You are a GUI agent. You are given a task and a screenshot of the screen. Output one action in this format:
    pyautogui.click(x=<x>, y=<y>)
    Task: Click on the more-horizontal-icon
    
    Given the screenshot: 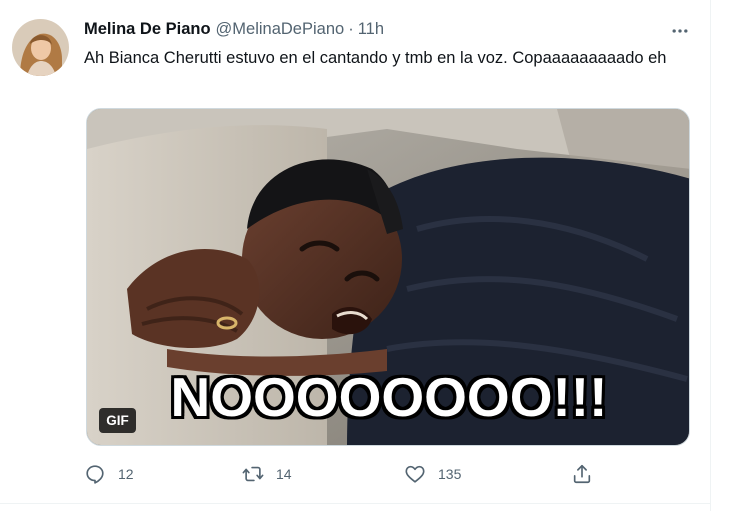 What is the action you would take?
    pyautogui.click(x=680, y=31)
    